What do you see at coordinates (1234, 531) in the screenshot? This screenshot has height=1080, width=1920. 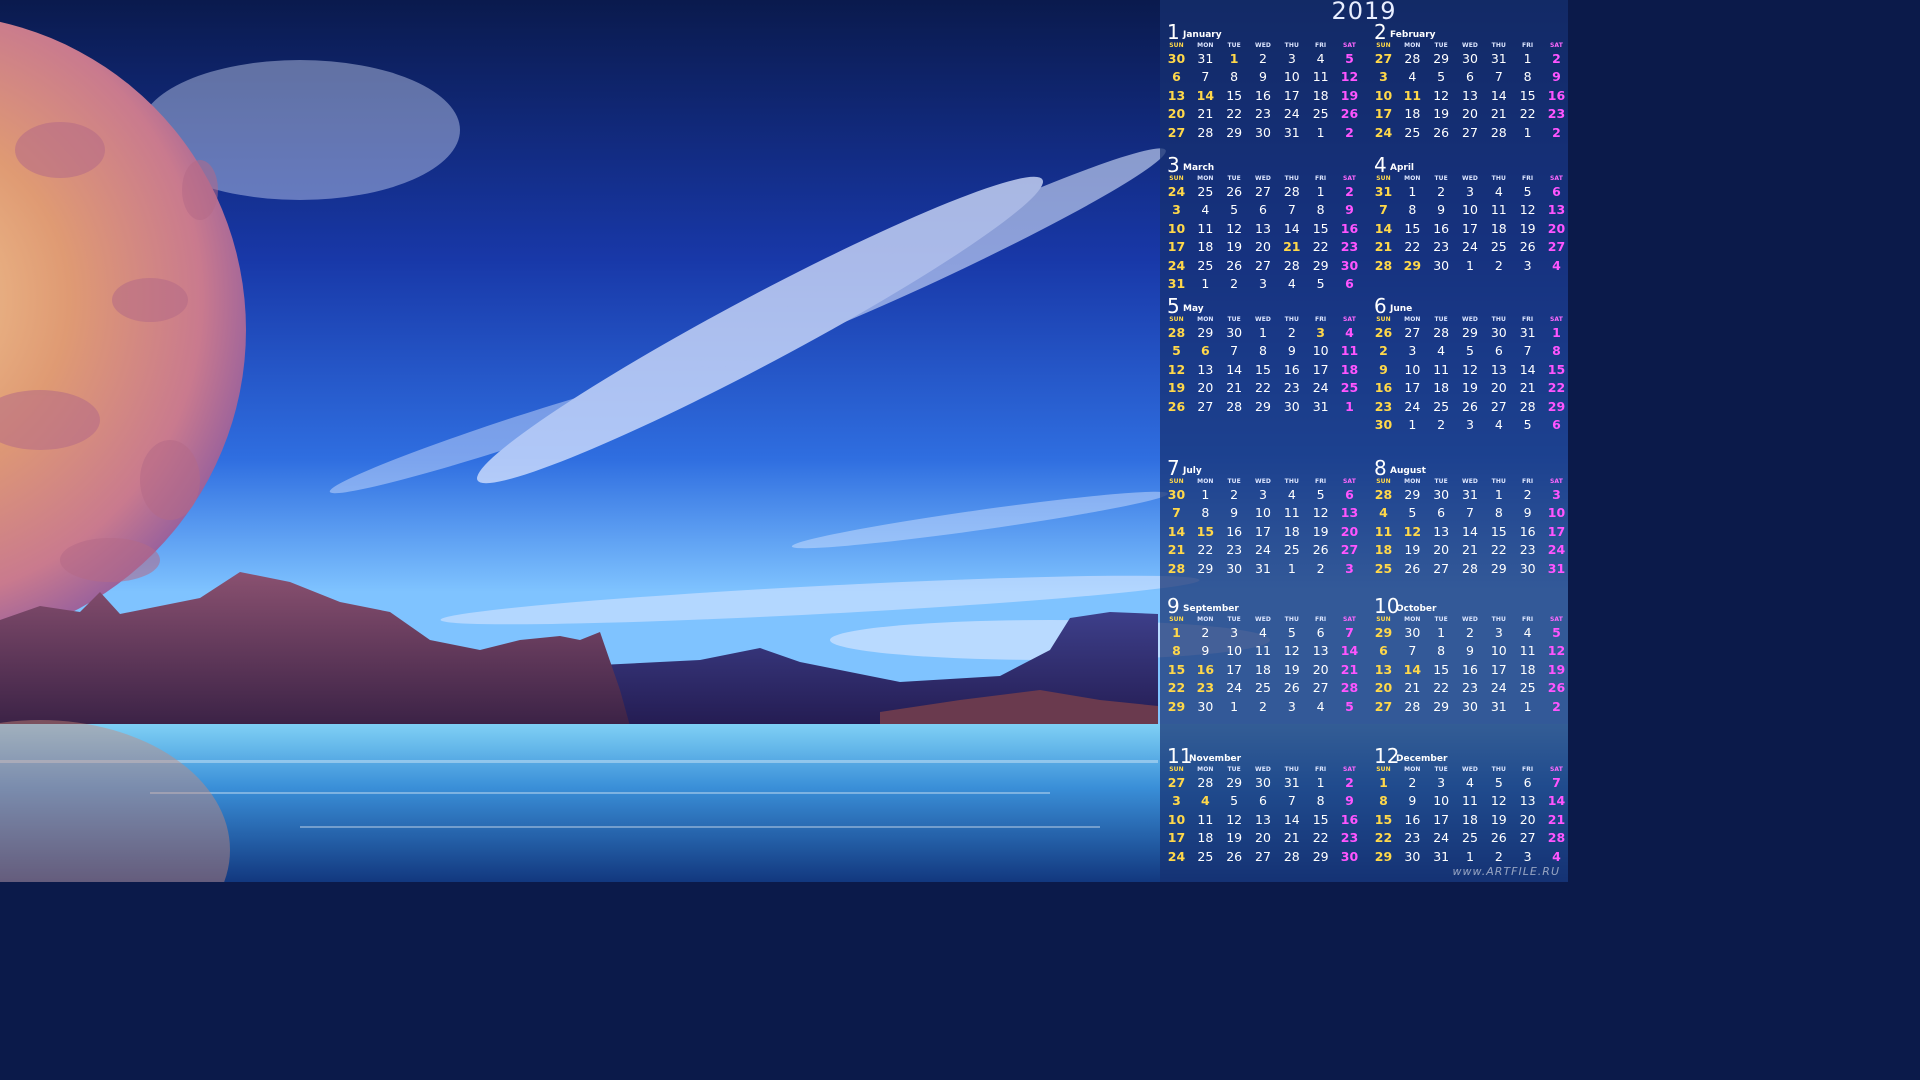 I see `day-cell: 16` at bounding box center [1234, 531].